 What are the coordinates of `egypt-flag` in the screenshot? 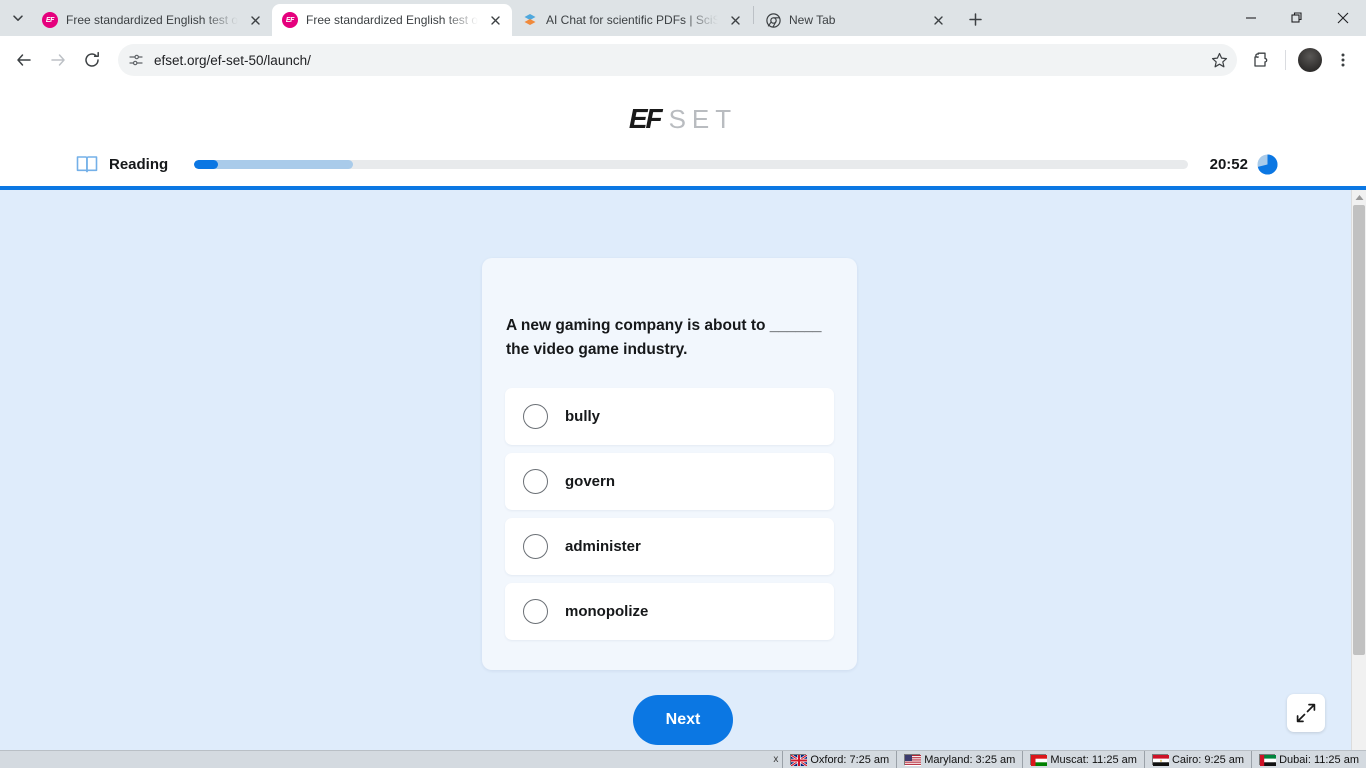 It's located at (1160, 760).